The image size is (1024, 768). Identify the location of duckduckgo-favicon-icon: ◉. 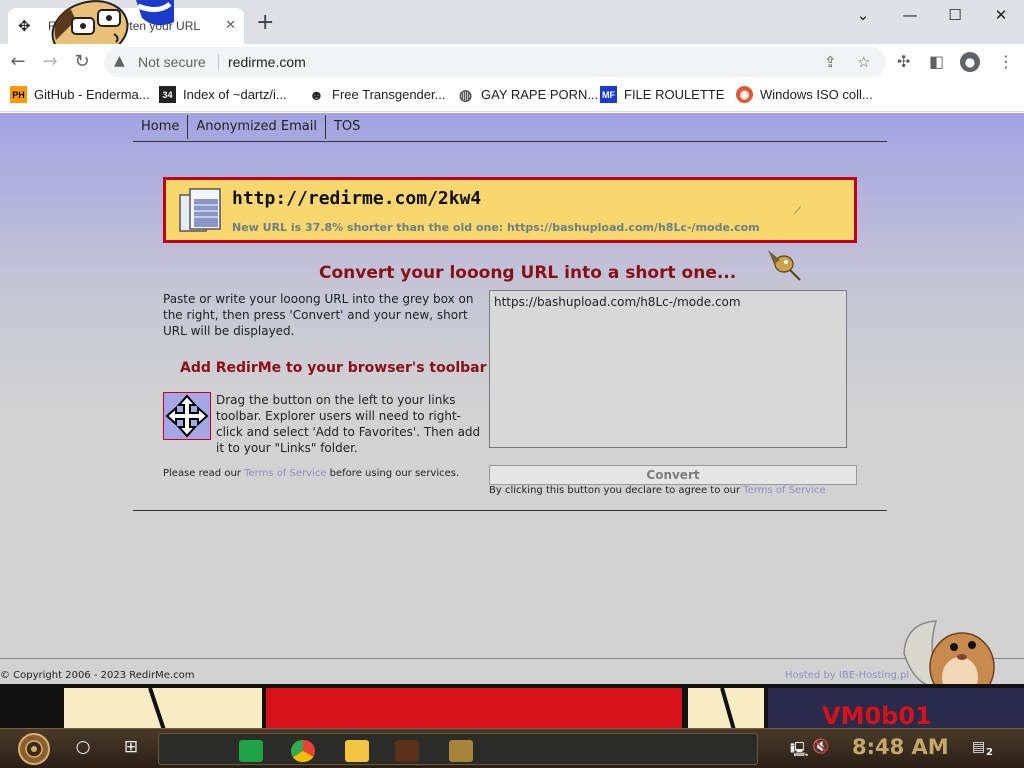
(744, 94).